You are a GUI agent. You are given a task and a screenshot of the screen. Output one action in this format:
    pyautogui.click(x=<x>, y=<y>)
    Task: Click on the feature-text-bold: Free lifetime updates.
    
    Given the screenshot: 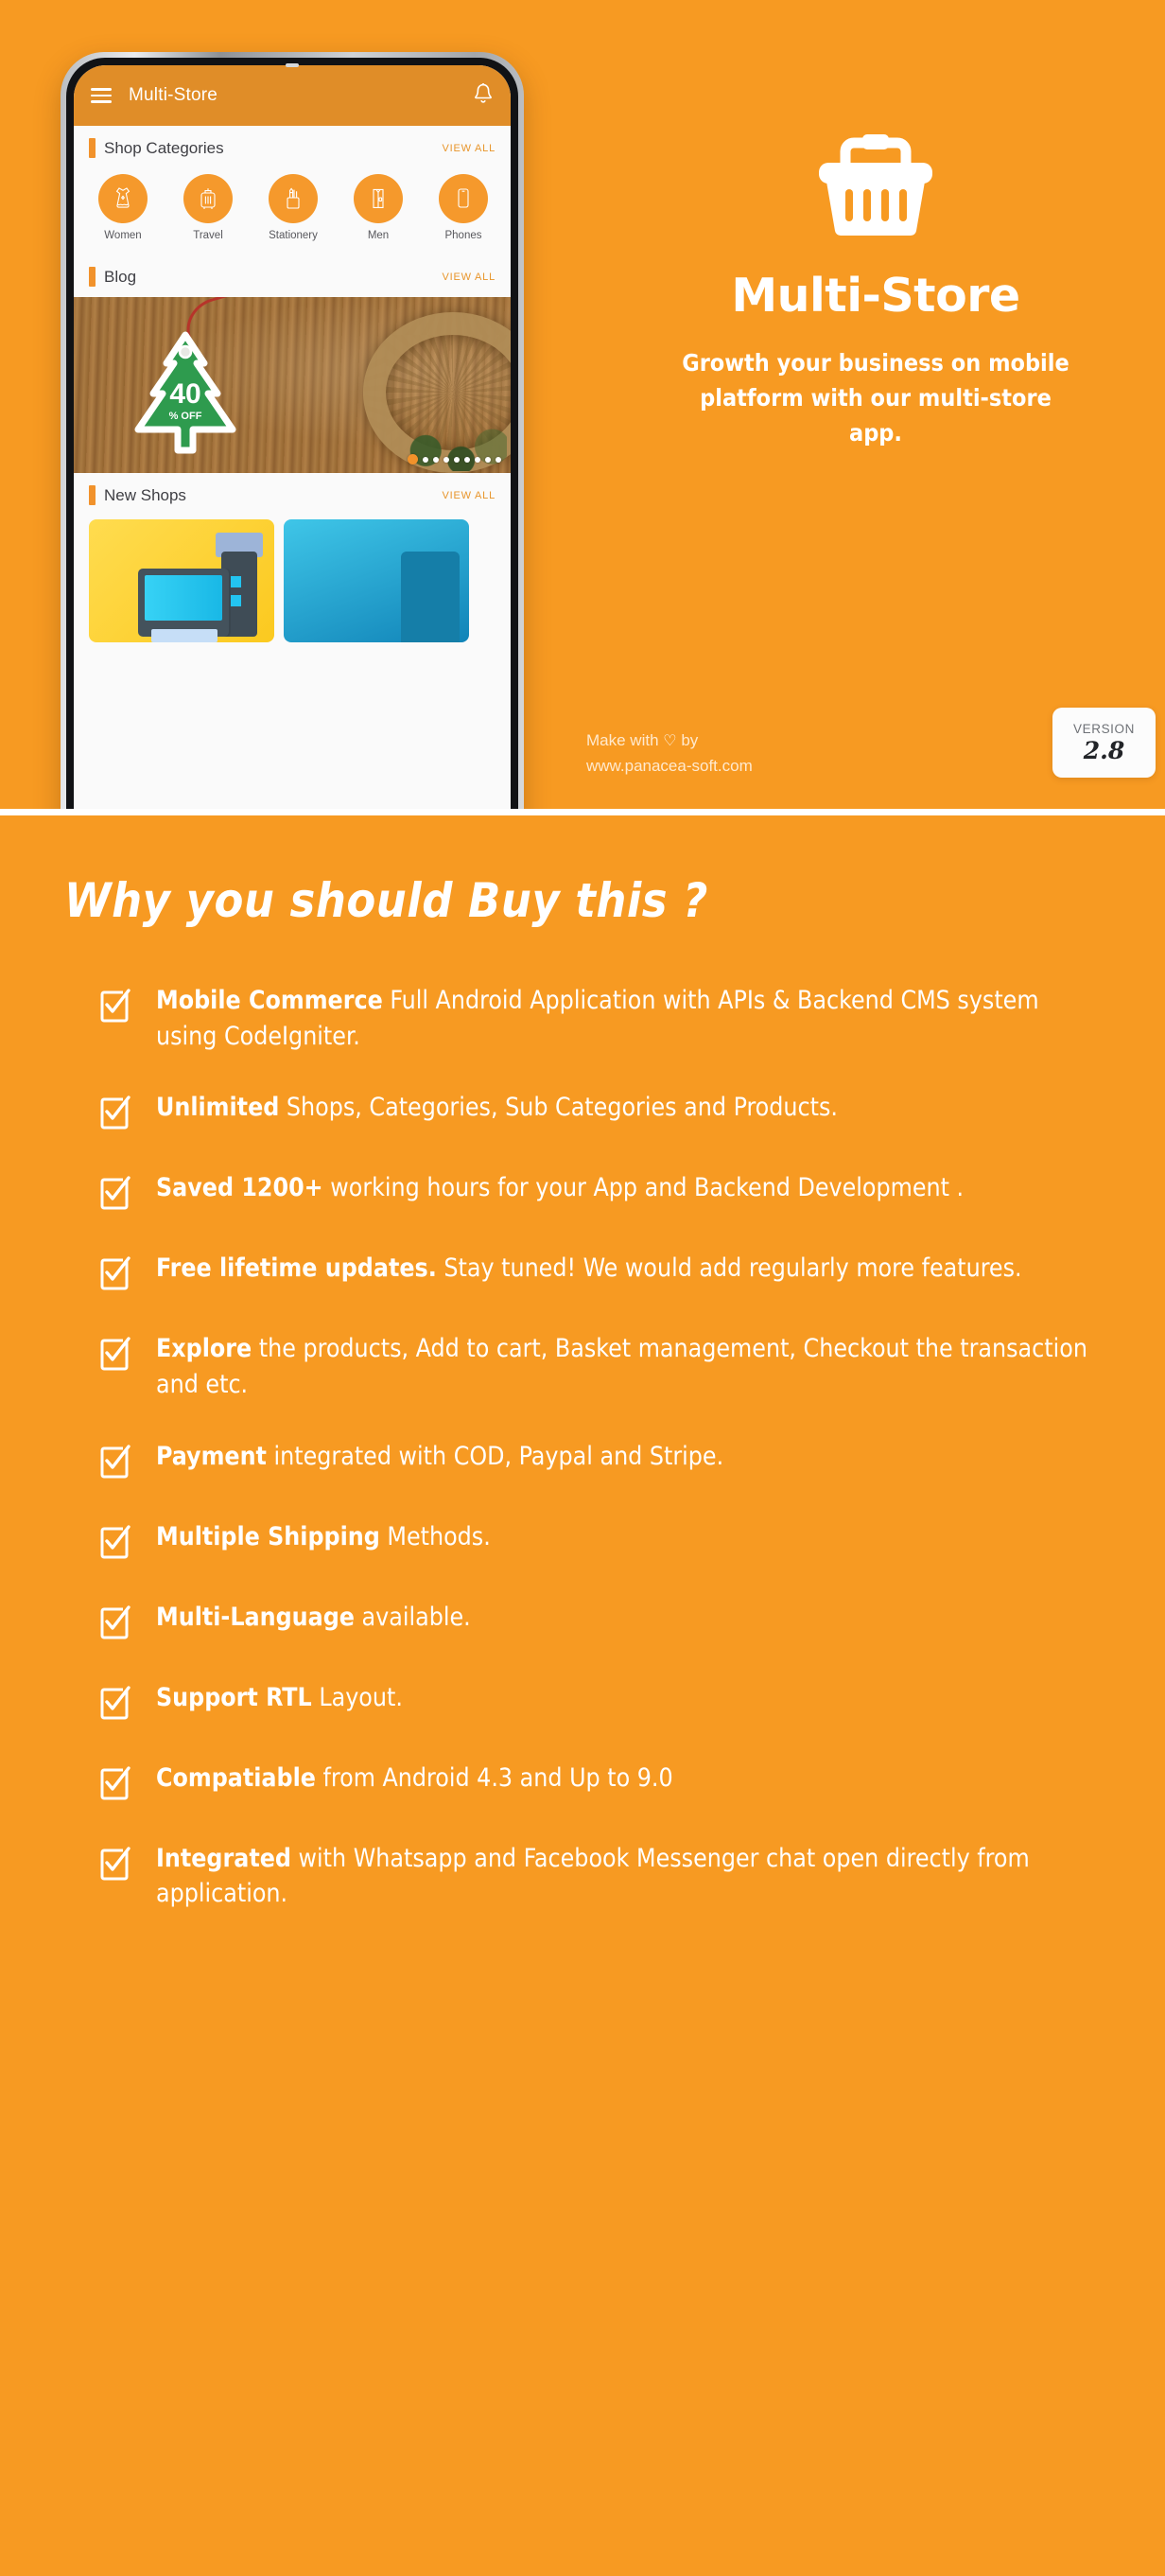 What is the action you would take?
    pyautogui.click(x=296, y=1269)
    